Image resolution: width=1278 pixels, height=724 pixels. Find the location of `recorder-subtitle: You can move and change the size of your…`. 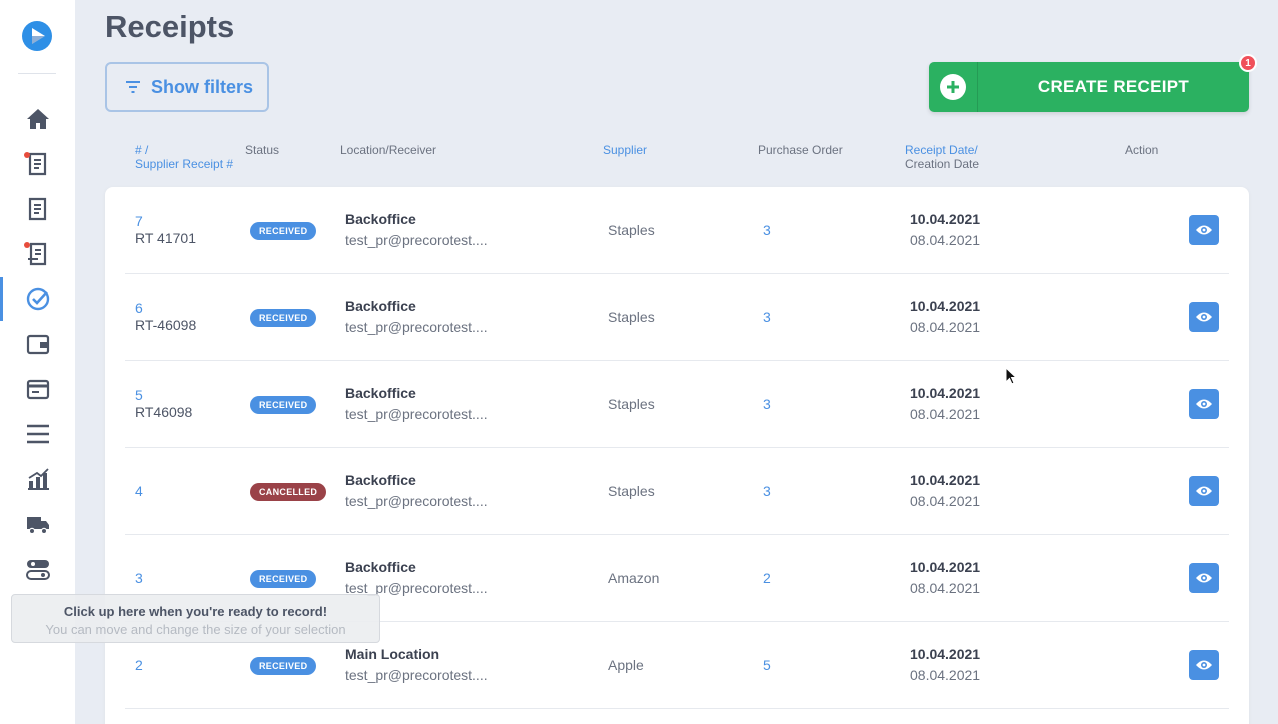

recorder-subtitle: You can move and change the size of your… is located at coordinates (195, 629).